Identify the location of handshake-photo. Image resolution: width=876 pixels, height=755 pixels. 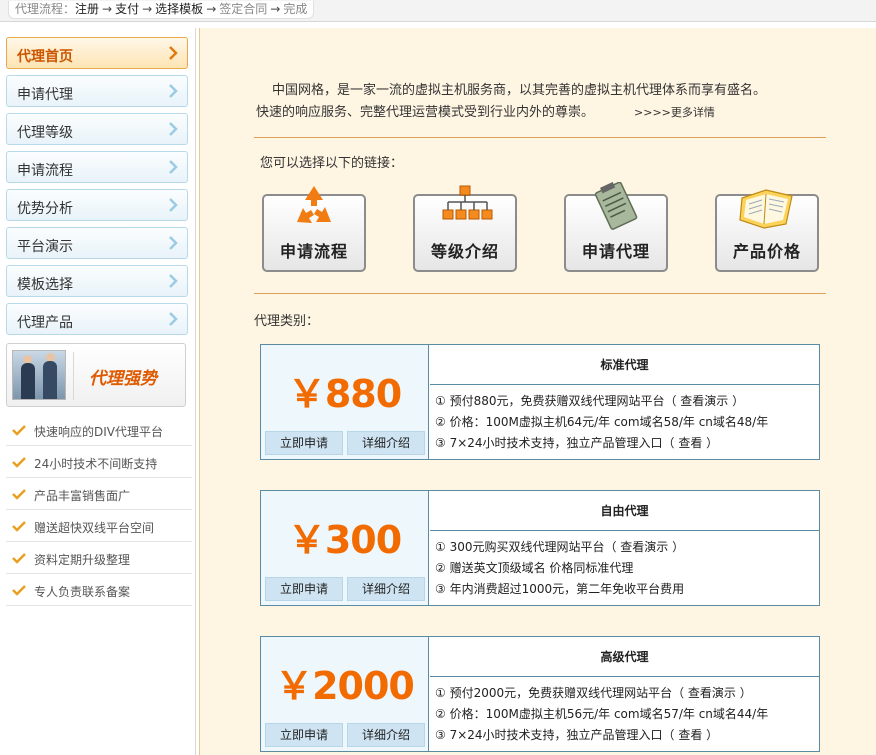
(39, 375).